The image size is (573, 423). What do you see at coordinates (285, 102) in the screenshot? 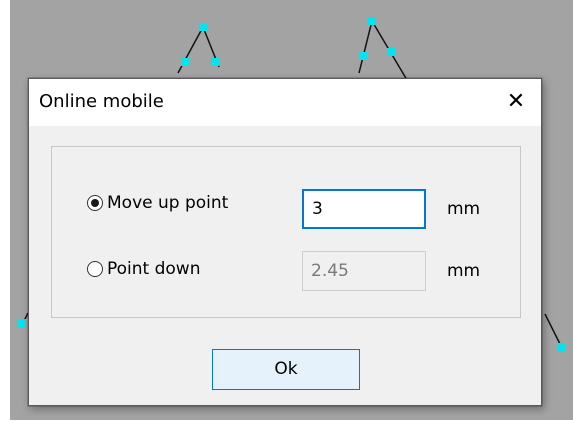
I see `dialog-titlebar: Online mobile ✕` at bounding box center [285, 102].